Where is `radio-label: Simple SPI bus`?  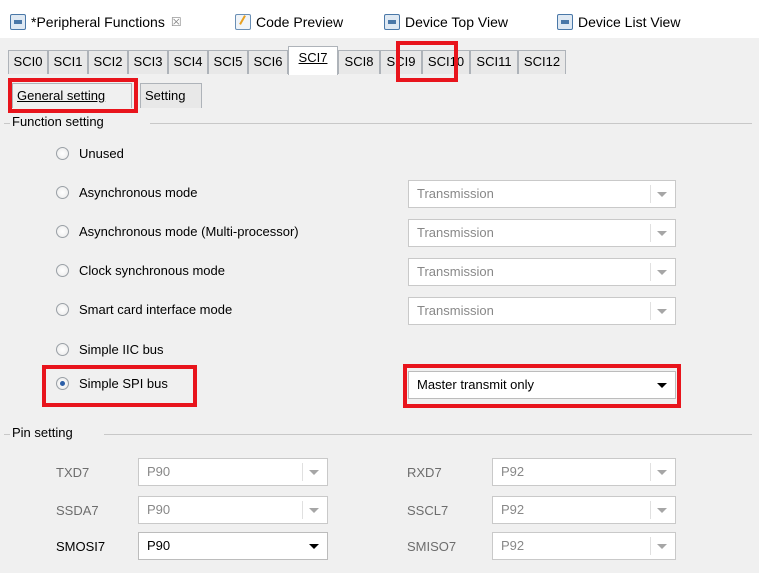 radio-label: Simple SPI bus is located at coordinates (123, 383).